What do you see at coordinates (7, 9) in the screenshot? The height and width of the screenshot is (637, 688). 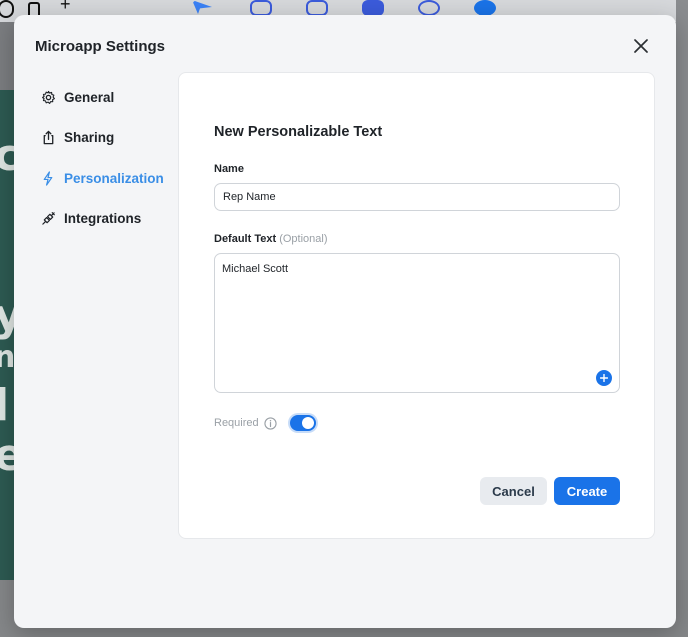 I see `background-tool-icon` at bounding box center [7, 9].